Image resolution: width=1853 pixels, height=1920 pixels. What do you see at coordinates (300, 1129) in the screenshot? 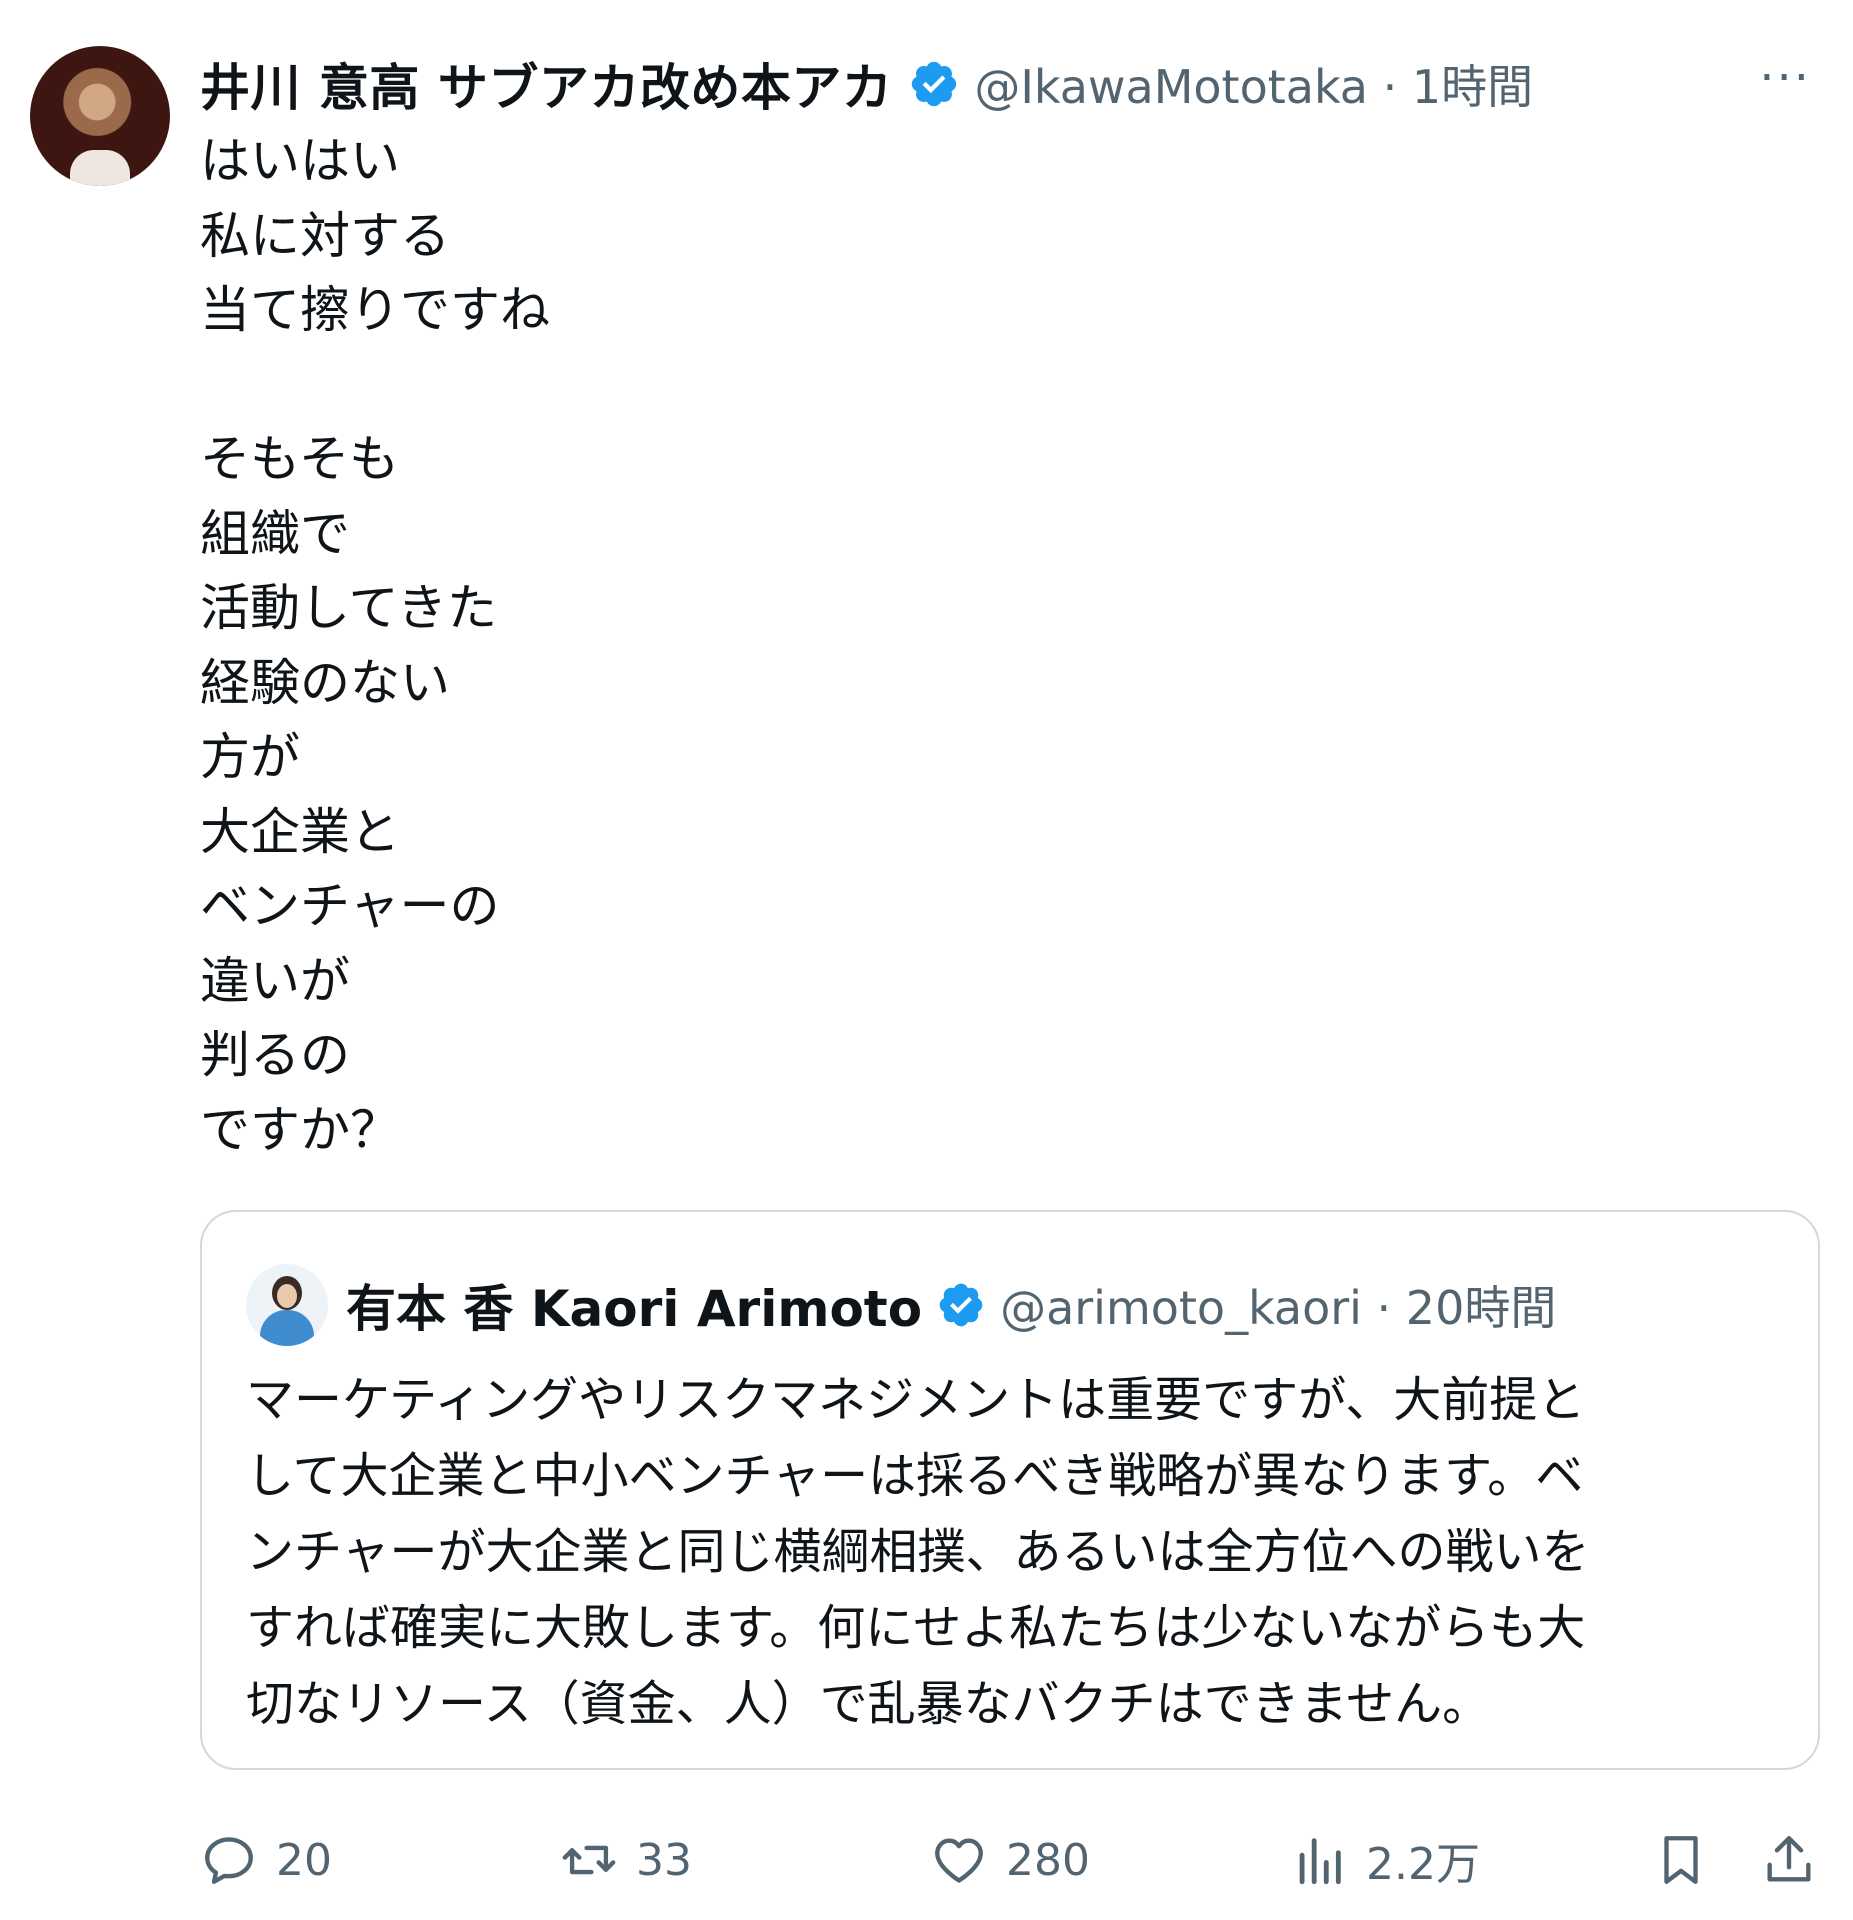
I see `tweet-body-line: ですか？` at bounding box center [300, 1129].